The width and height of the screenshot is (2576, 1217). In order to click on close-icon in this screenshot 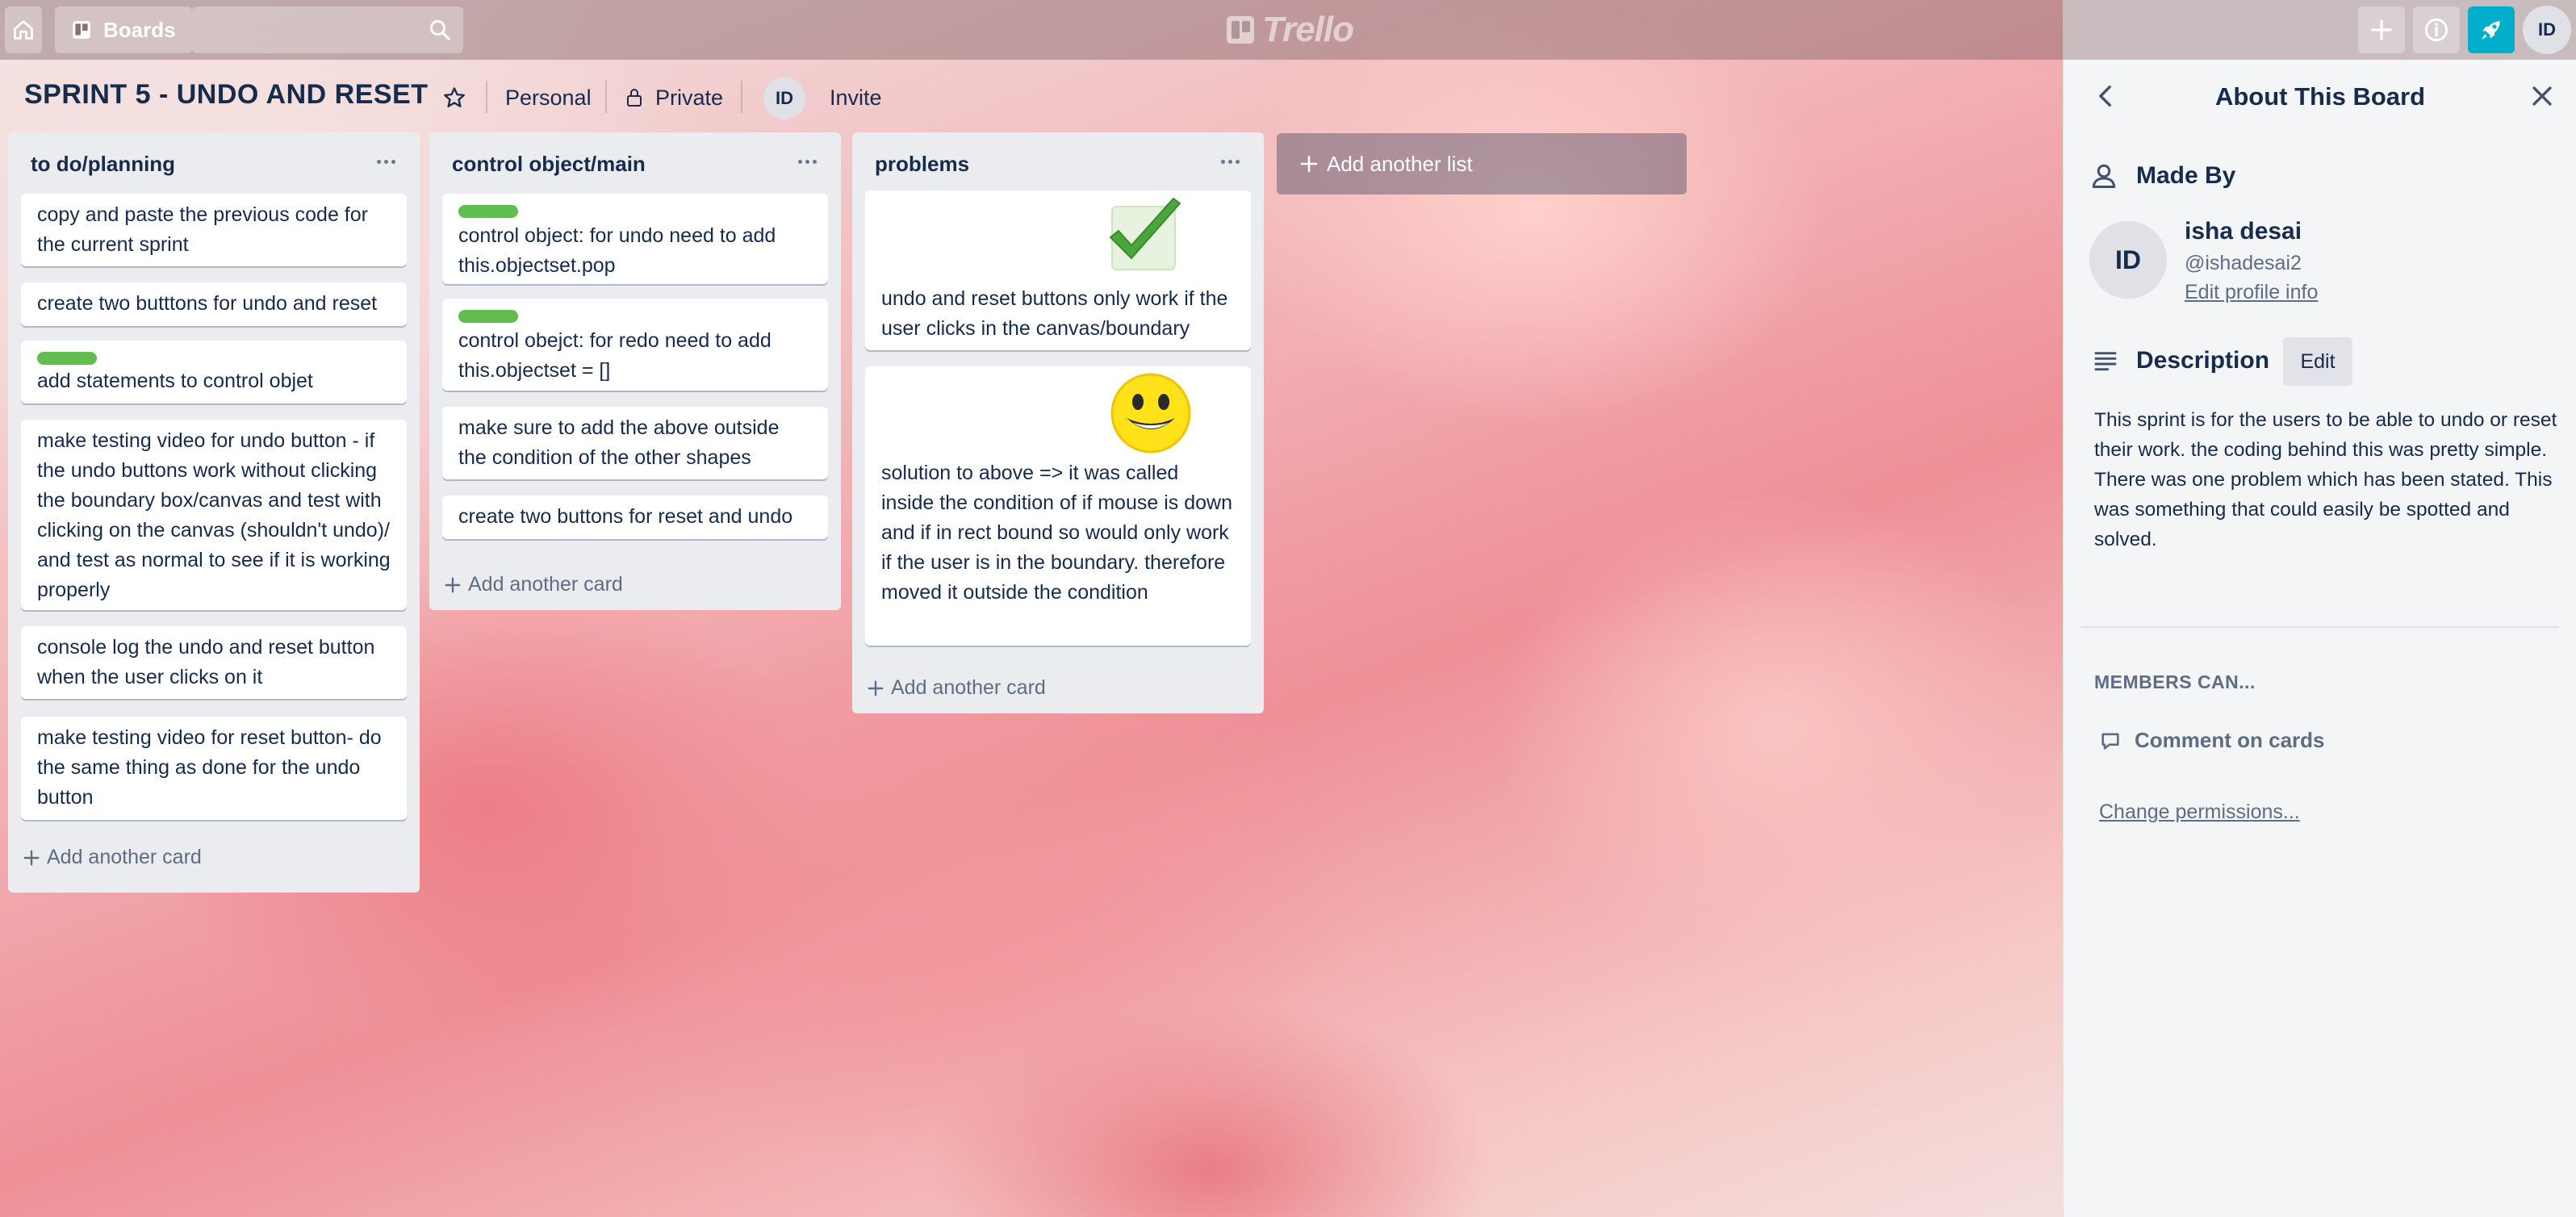, I will do `click(2542, 96)`.